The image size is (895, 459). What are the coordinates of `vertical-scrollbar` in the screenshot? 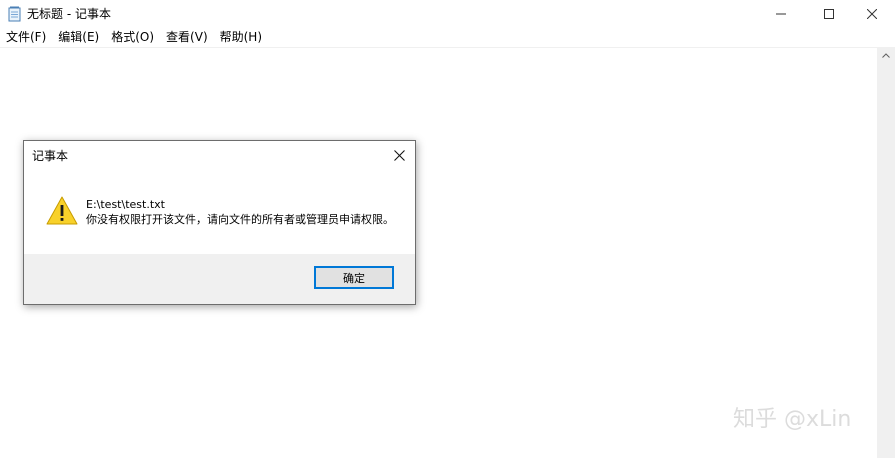 It's located at (886, 252).